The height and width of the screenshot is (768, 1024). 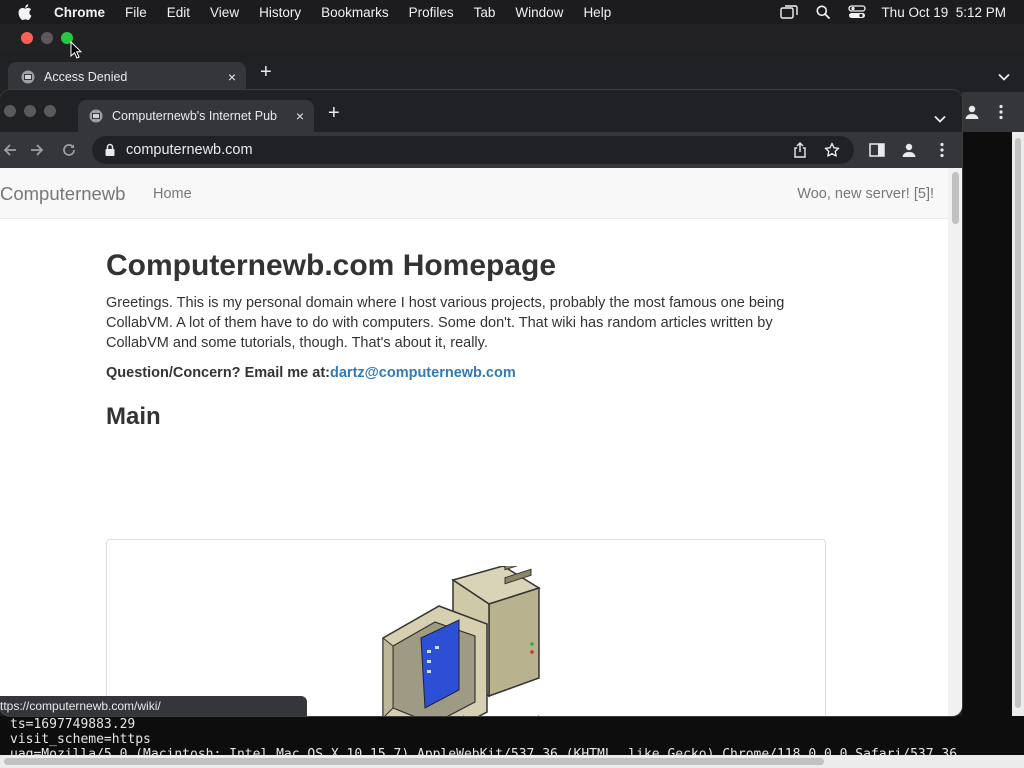 I want to click on outer-toolbar, so click(x=993, y=112).